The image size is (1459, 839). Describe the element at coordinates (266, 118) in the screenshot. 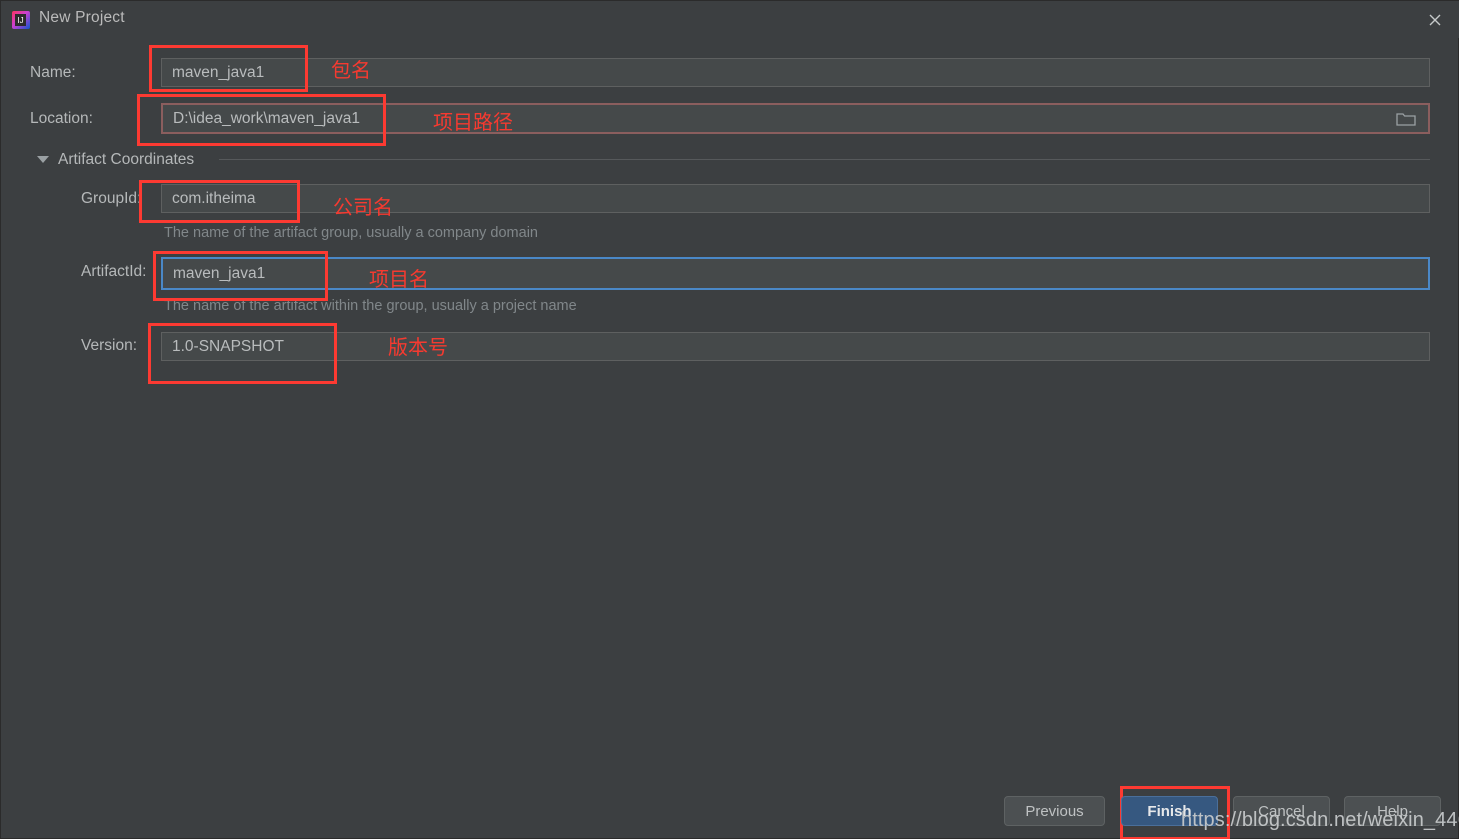

I see `location-value: D:\idea_work\maven_java1` at that location.